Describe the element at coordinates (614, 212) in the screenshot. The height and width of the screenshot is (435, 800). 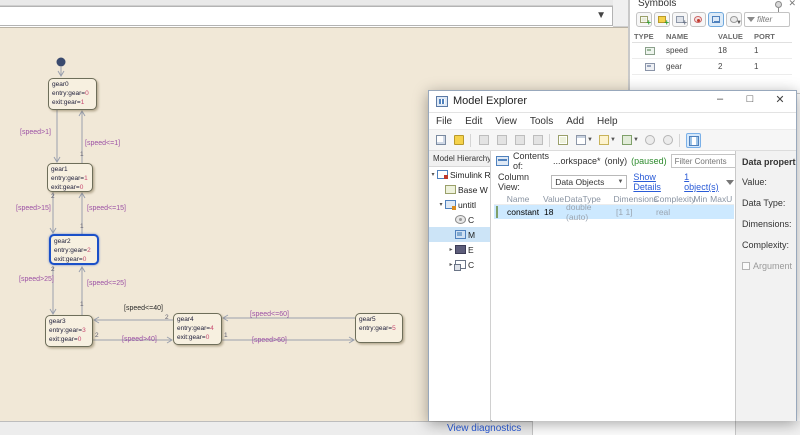
I see `table-row-constant-selected: constant 18 double (auto) [1 1] real` at that location.